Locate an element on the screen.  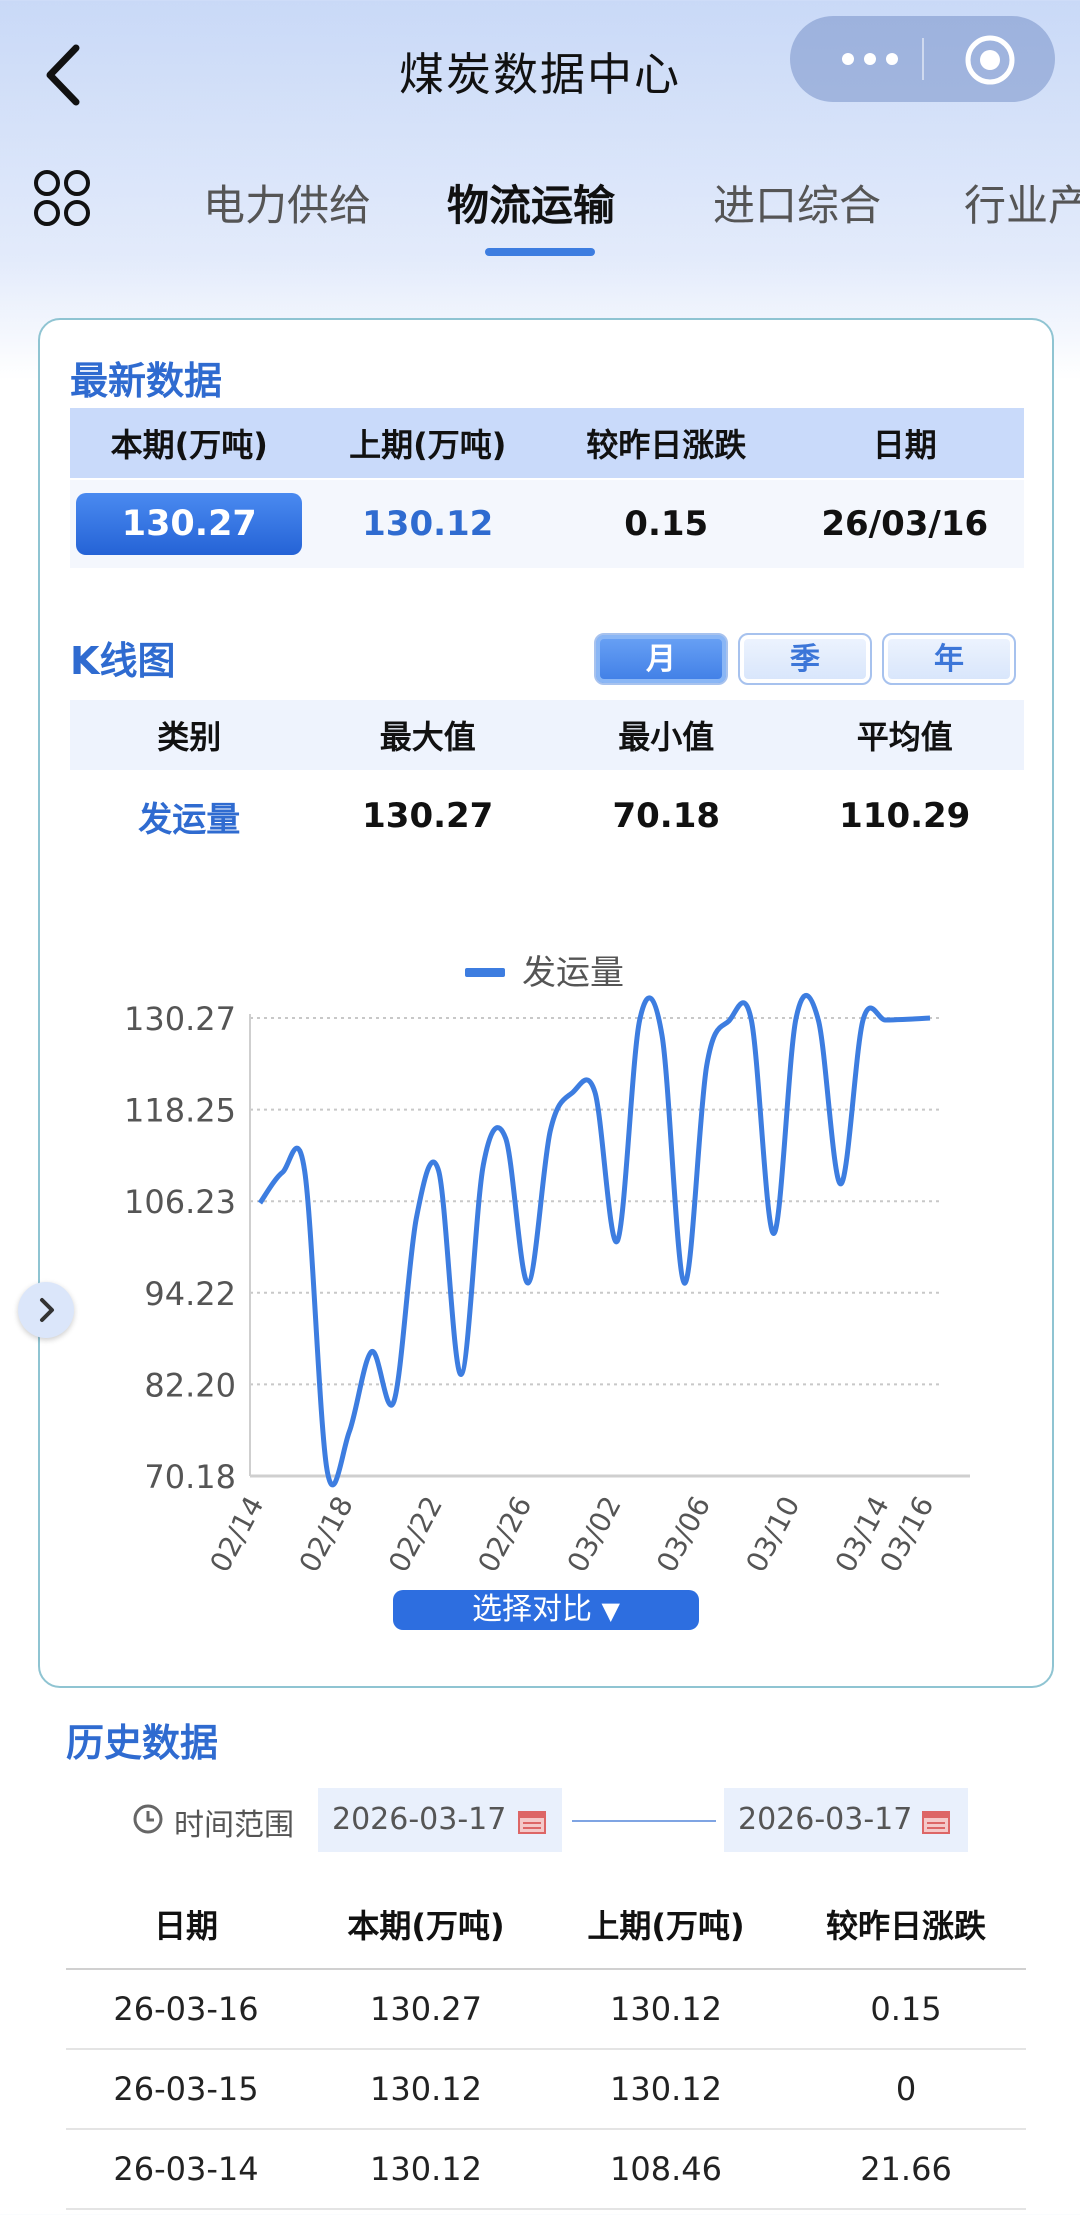
tab-import: 进口综合 is located at coordinates (797, 202).